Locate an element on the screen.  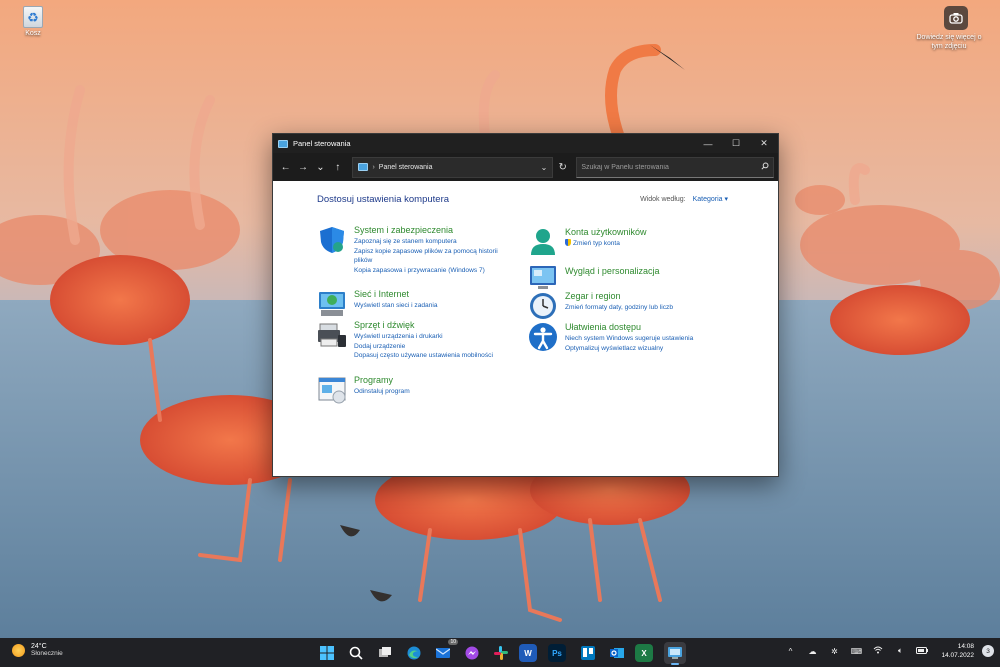
system-tray: ^ ☁ ✲ ⌨ 🔈︎ 14:08 14.07.2022 3 is located at coordinates (884, 651).